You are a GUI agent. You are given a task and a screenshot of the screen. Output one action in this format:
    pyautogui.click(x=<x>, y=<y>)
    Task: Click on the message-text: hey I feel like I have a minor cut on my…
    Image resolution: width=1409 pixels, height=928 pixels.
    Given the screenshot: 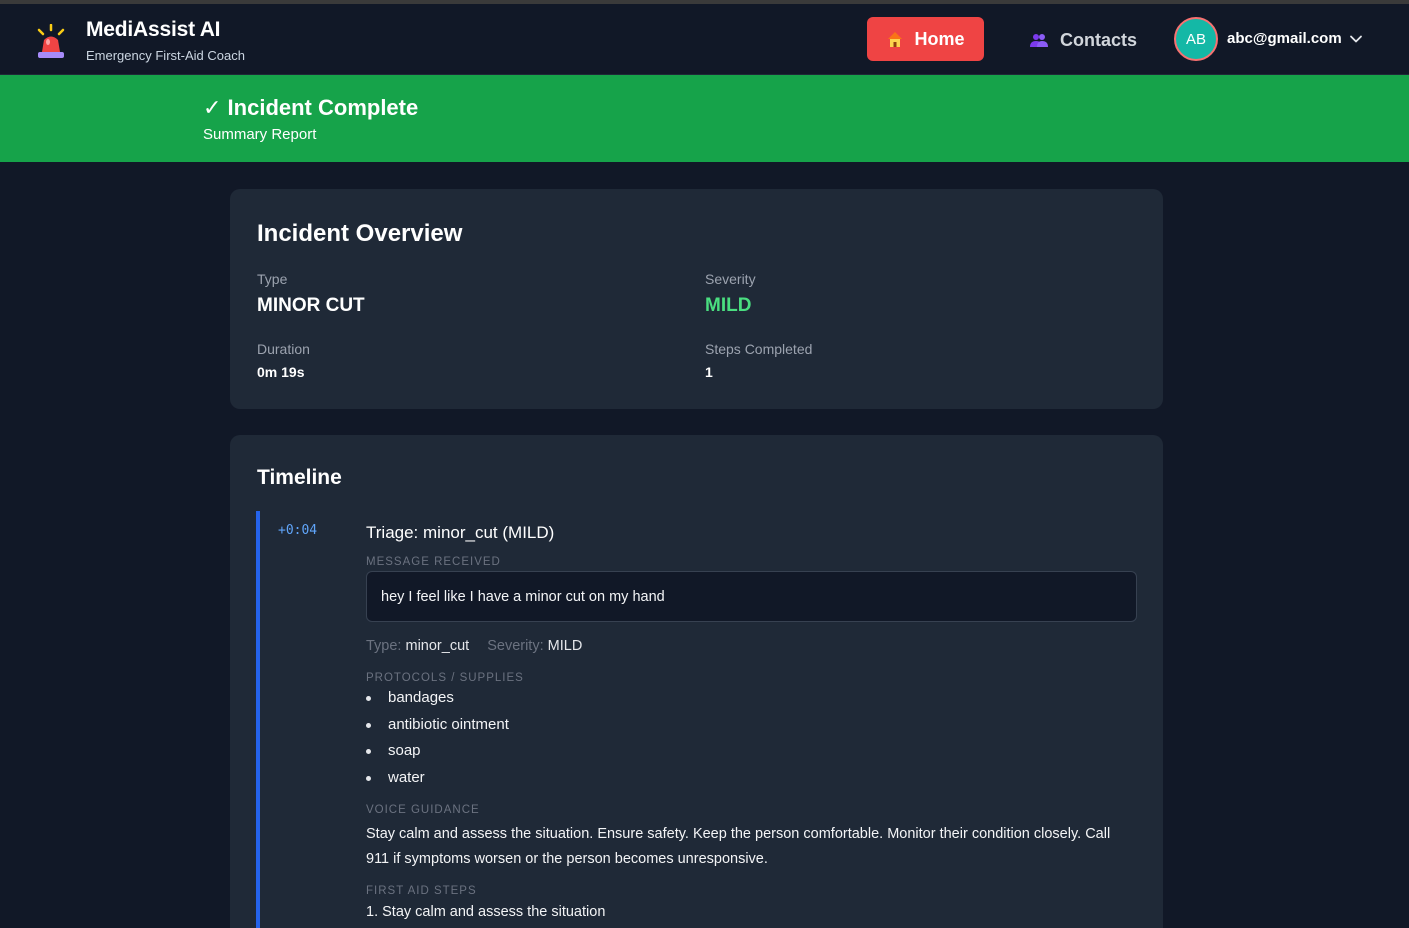 What is the action you would take?
    pyautogui.click(x=523, y=596)
    